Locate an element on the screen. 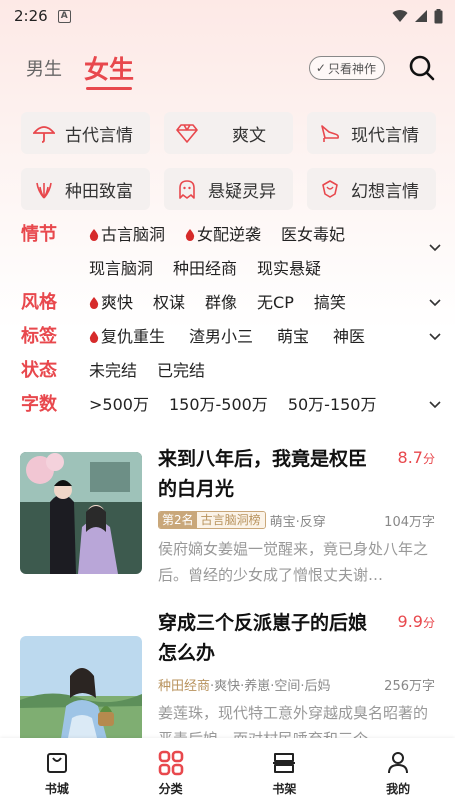 The image size is (455, 808). nav-bookshelf: 书架 is located at coordinates (284, 773).